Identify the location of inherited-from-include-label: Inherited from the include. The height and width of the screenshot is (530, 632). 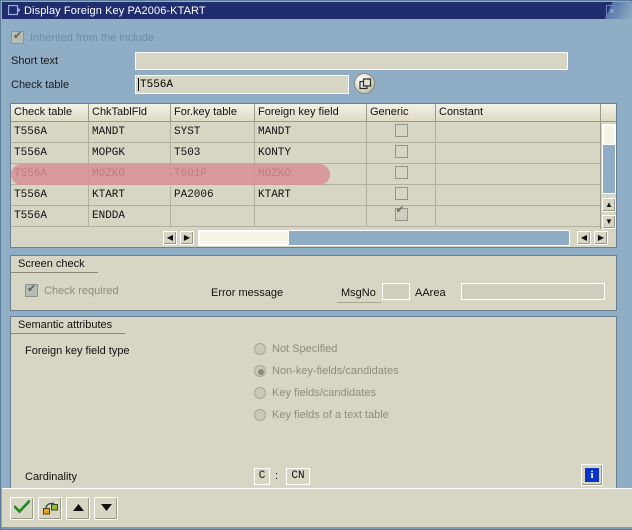
(92, 37).